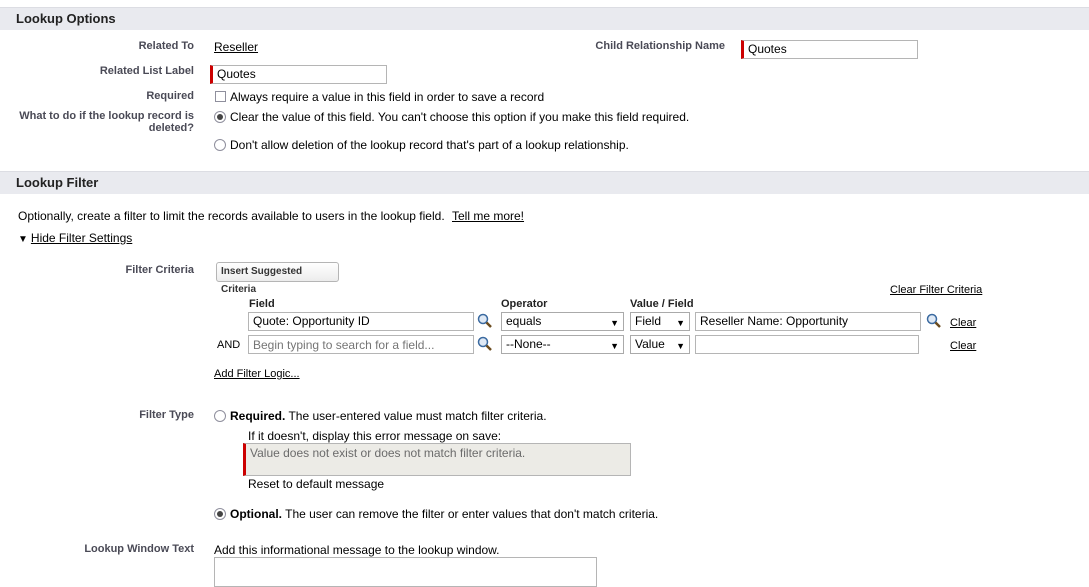 This screenshot has width=1089, height=587. Describe the element at coordinates (524, 304) in the screenshot. I see `col-operator-header: Operator` at that location.